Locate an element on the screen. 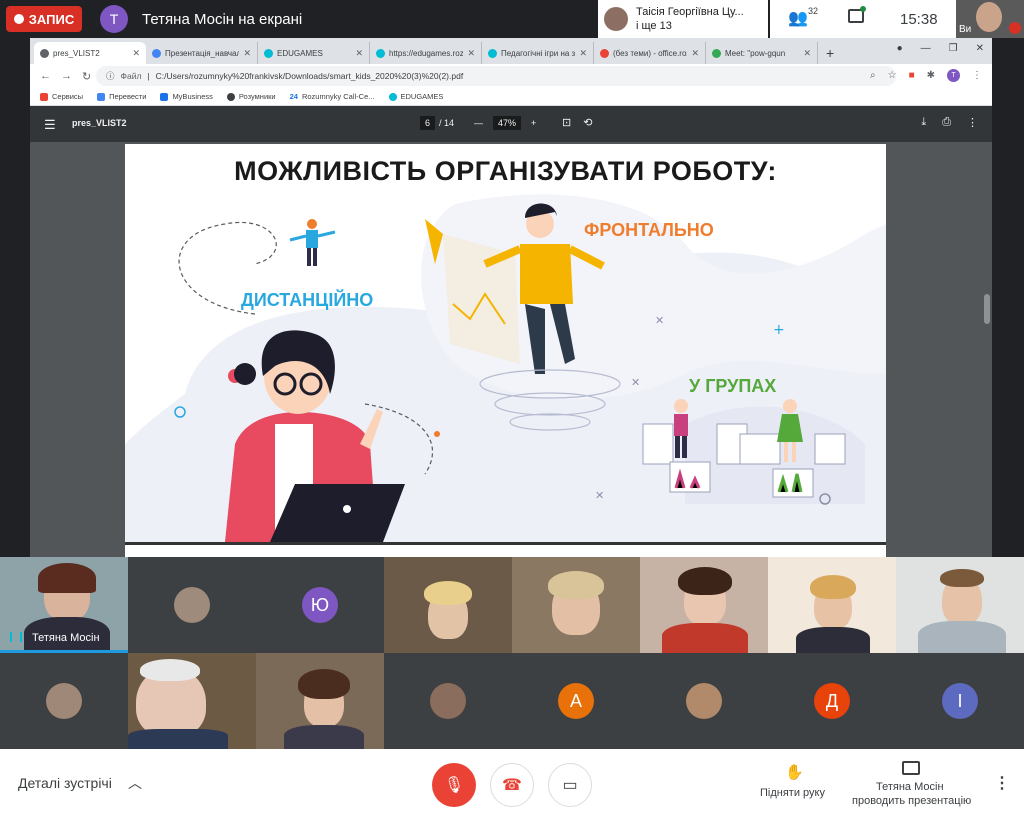  bookmark-rozumnyky: Розумники is located at coordinates (251, 96).